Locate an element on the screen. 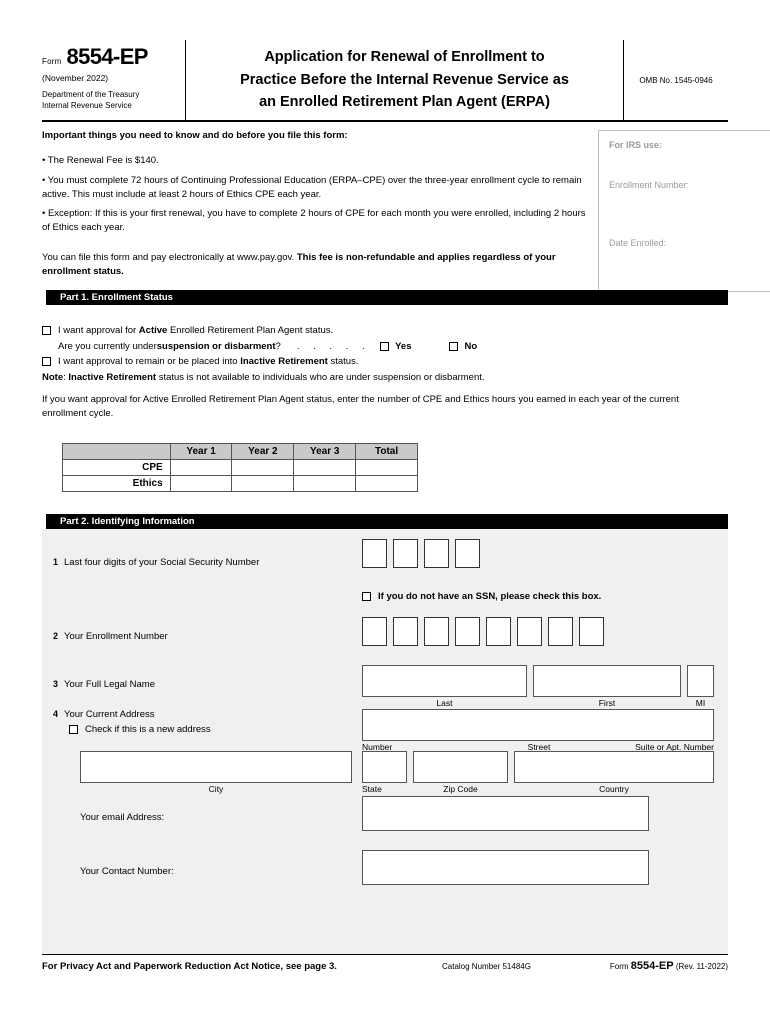  suspension-yes-option: Yes is located at coordinates (395, 346).